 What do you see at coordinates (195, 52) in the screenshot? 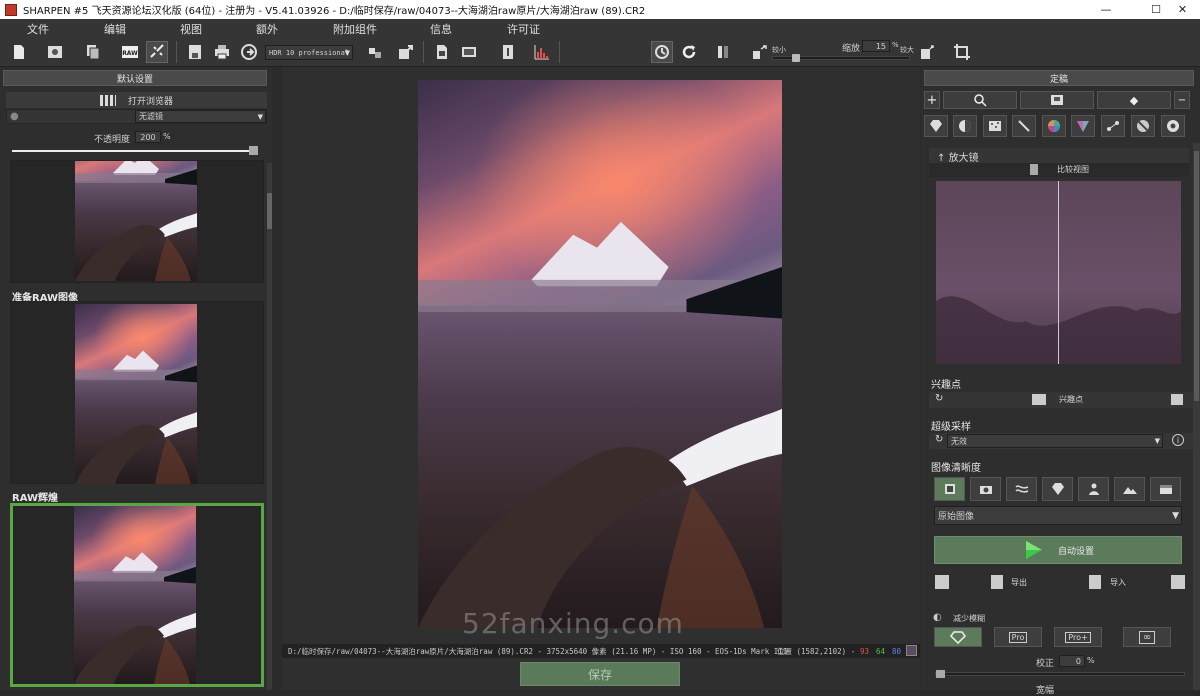
I see `save-icon` at bounding box center [195, 52].